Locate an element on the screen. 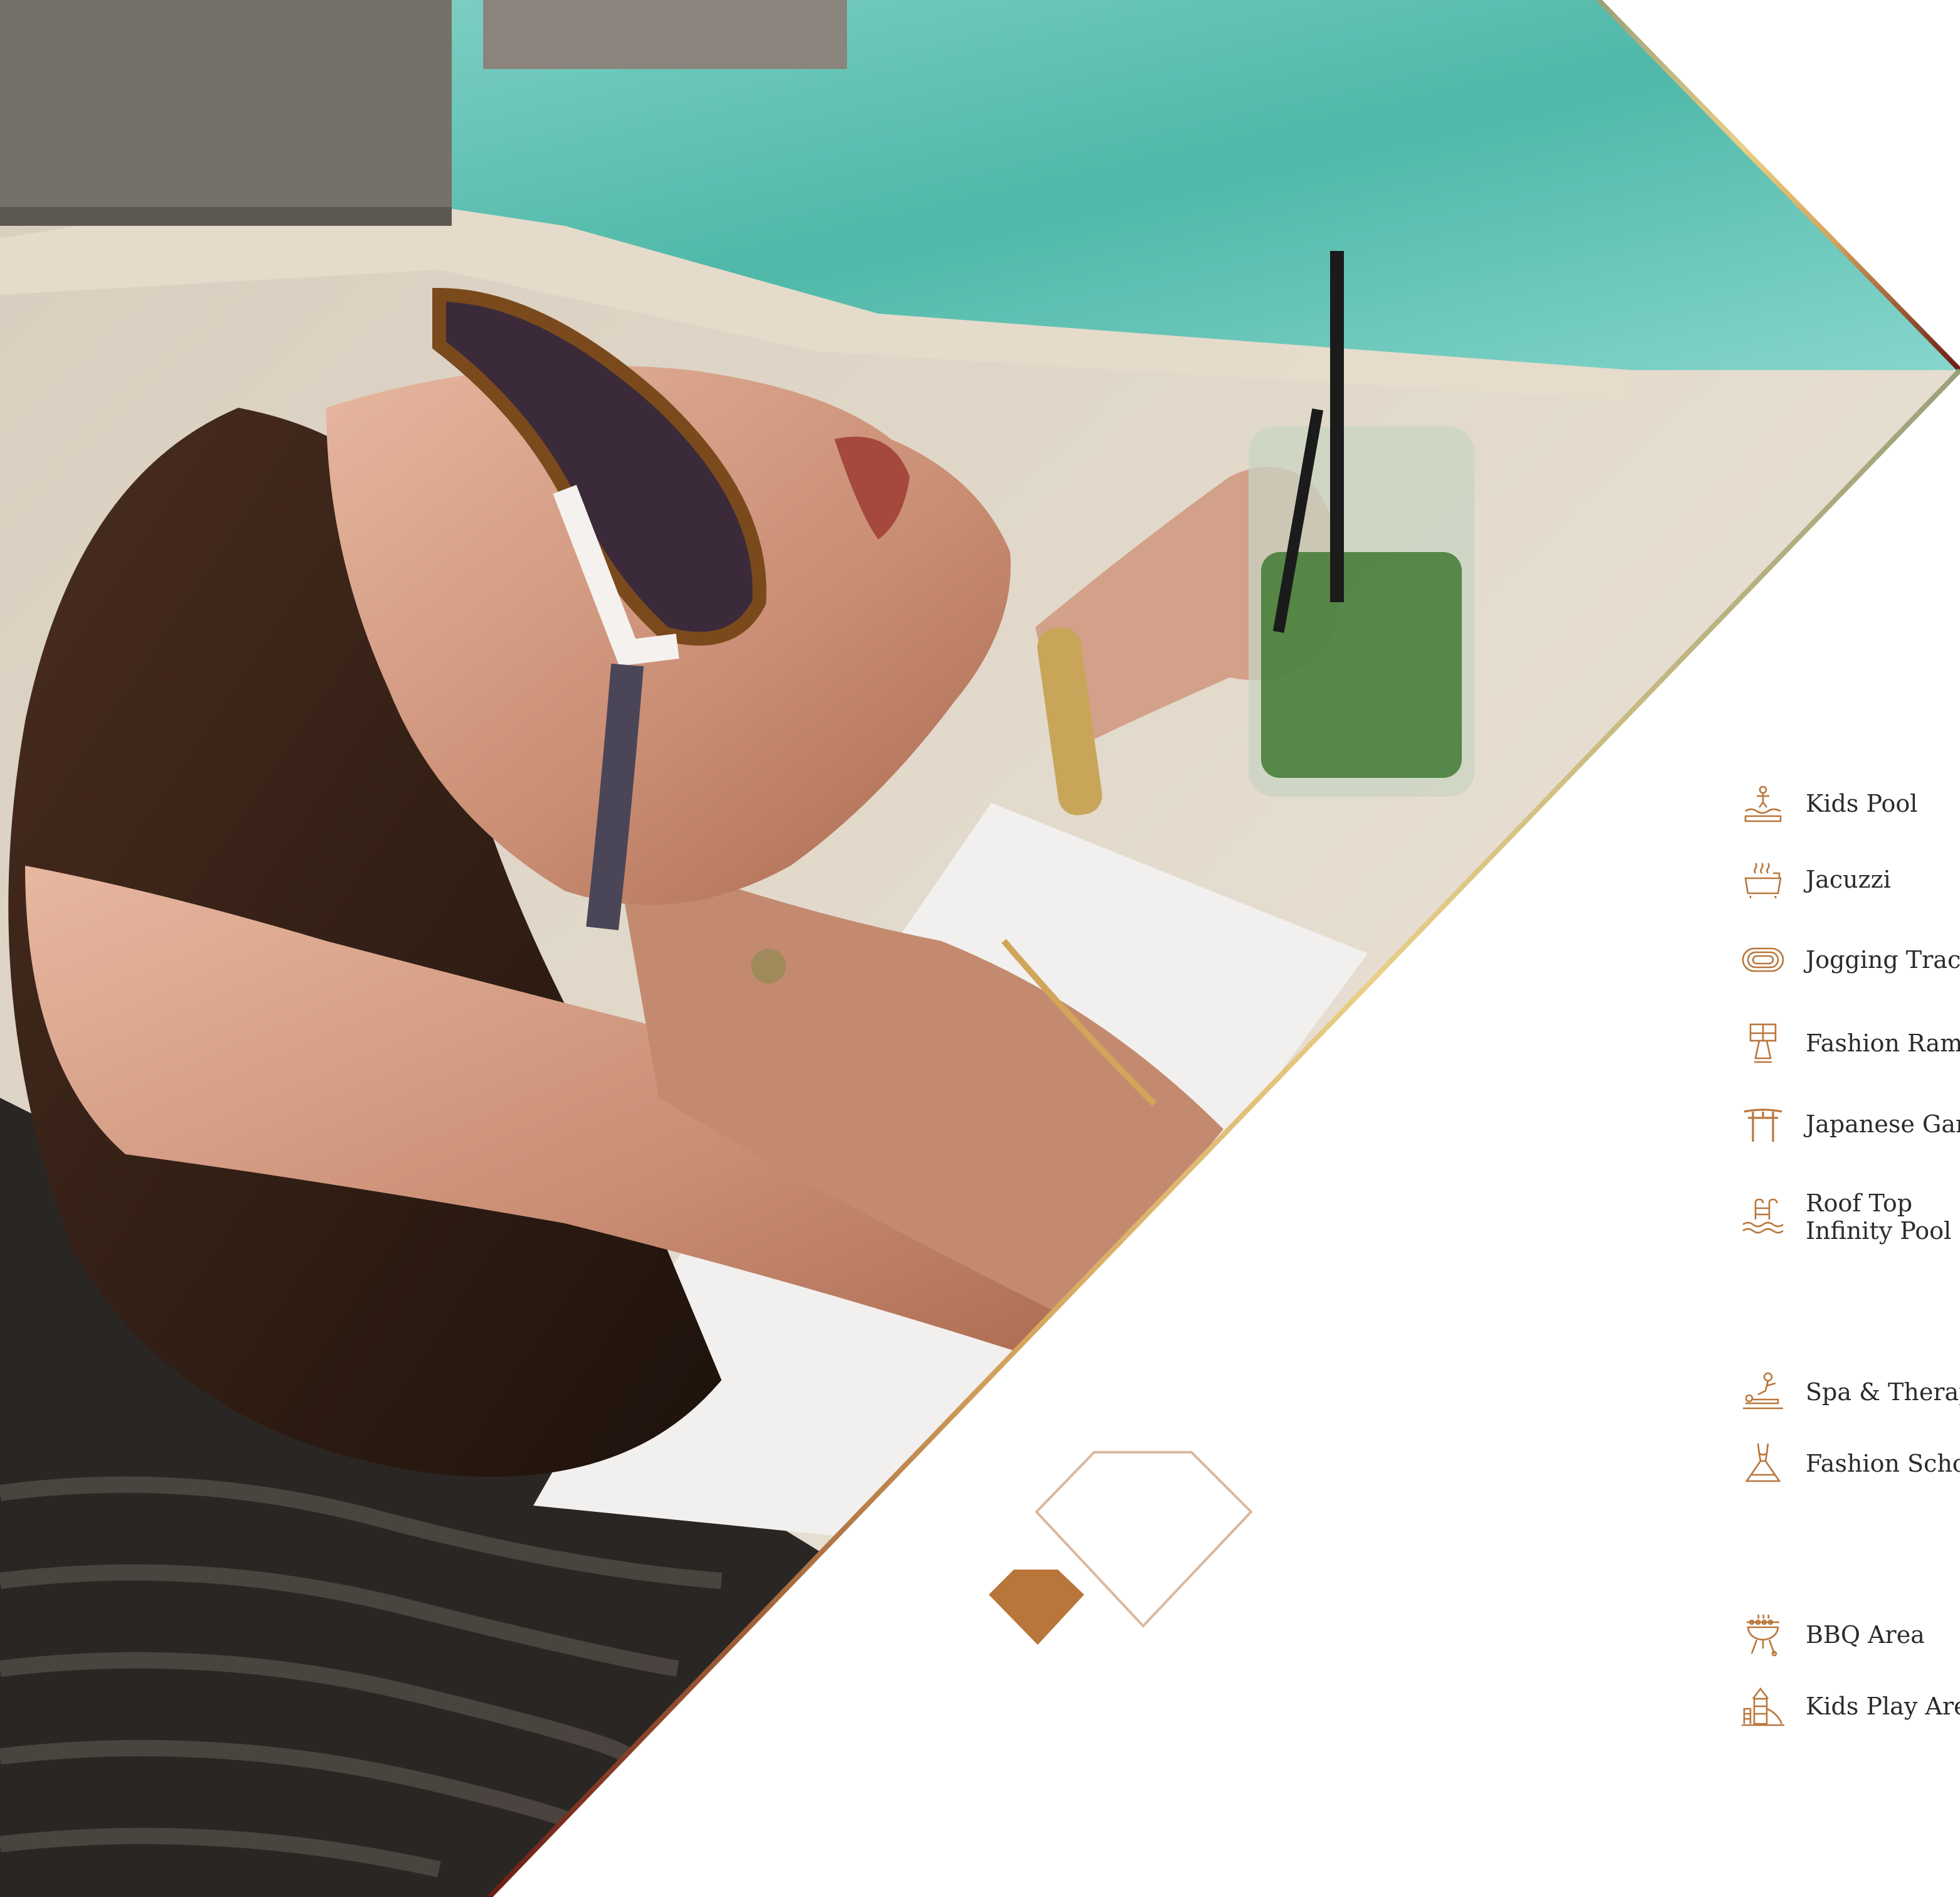 The image size is (1960, 1897). amenity-label: Kids Play Area is located at coordinates (1883, 1706).